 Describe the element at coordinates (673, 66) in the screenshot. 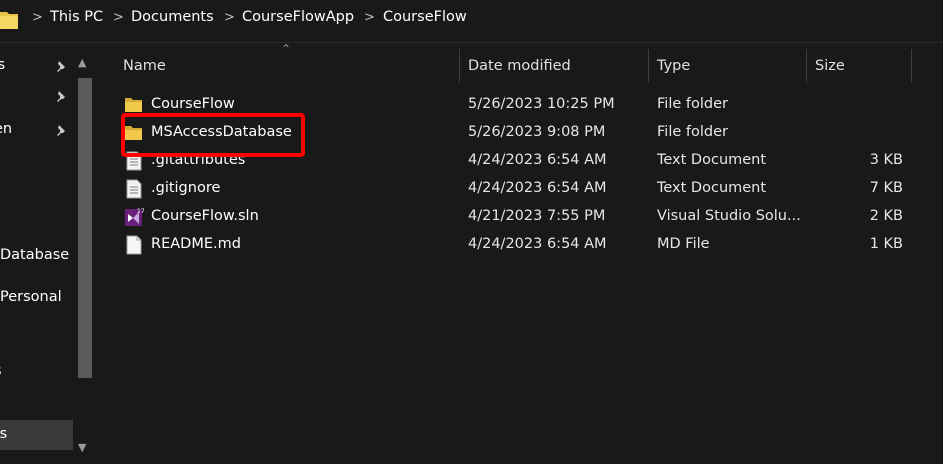

I see `column-header-type: Type` at that location.